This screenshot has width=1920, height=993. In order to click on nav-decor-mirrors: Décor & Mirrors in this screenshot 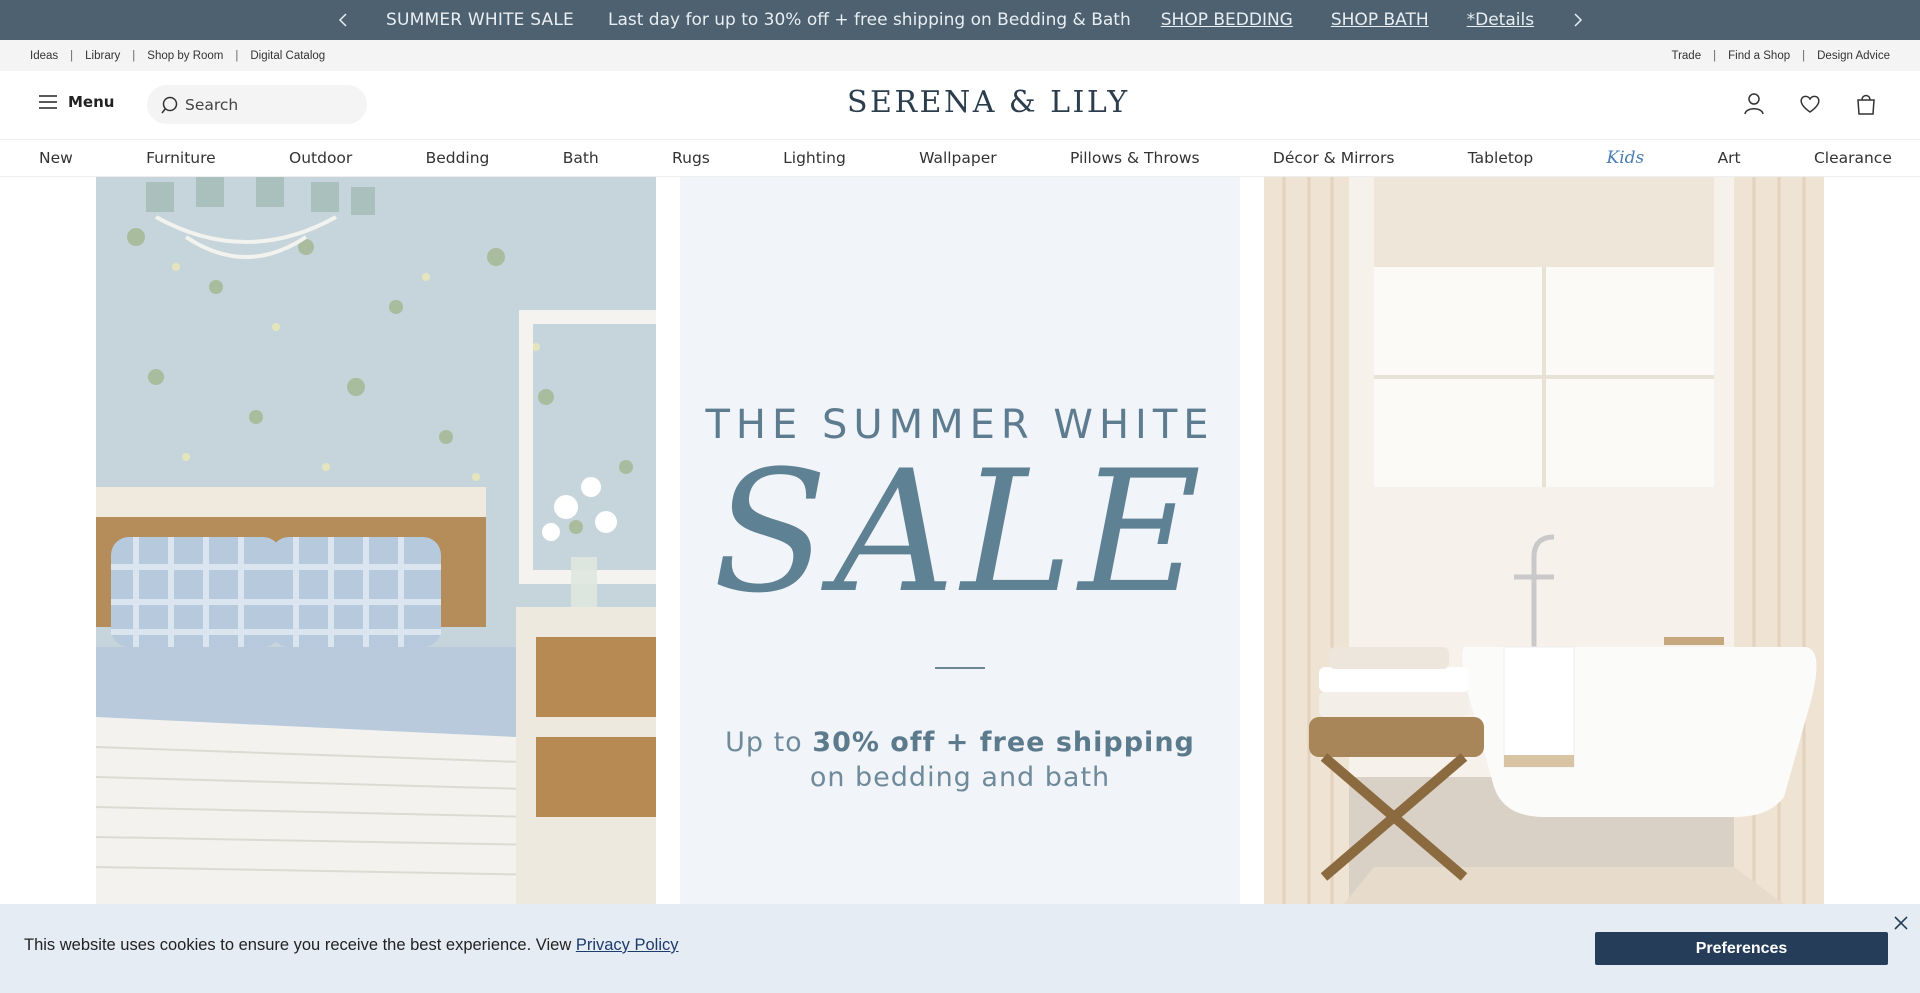, I will do `click(1334, 158)`.